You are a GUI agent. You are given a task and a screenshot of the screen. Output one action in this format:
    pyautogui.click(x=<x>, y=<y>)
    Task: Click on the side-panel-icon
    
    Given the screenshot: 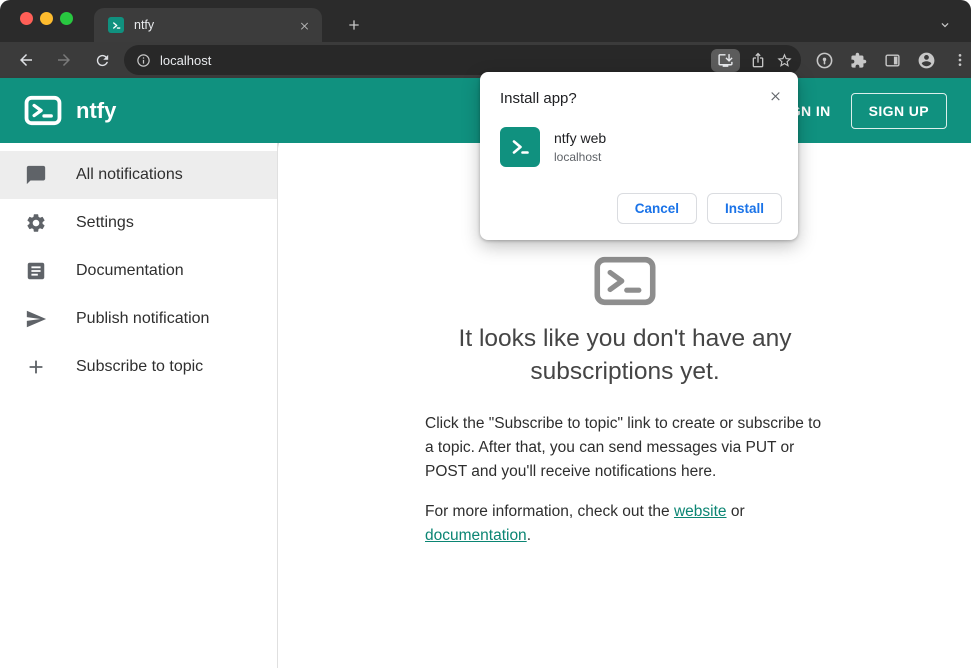 What is the action you would take?
    pyautogui.click(x=892, y=60)
    